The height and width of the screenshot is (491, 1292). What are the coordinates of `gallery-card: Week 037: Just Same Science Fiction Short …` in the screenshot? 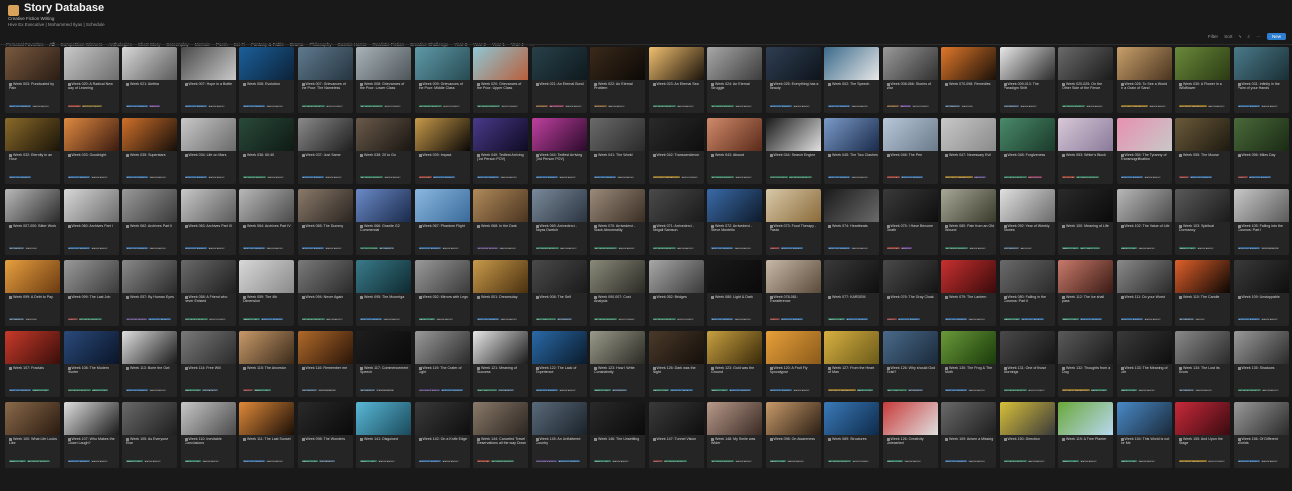 It's located at (325, 151).